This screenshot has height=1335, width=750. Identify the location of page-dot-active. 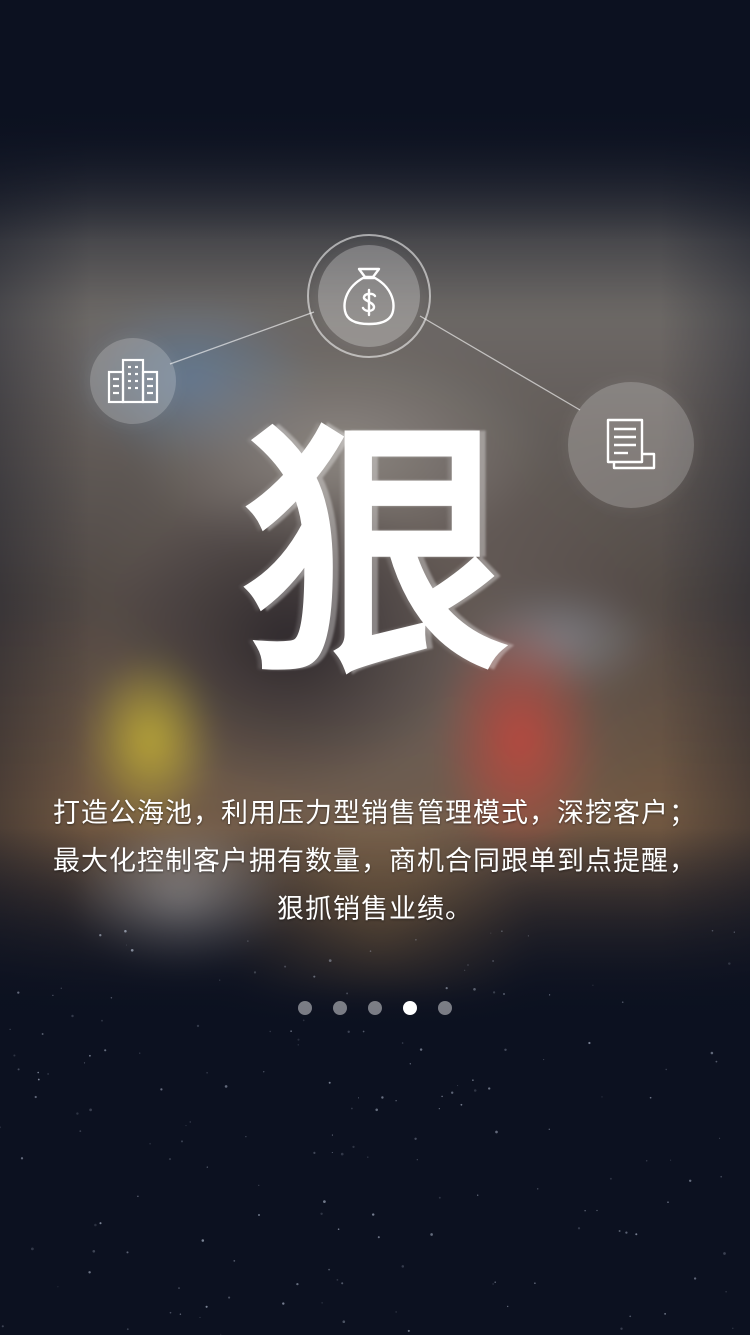
(410, 1008).